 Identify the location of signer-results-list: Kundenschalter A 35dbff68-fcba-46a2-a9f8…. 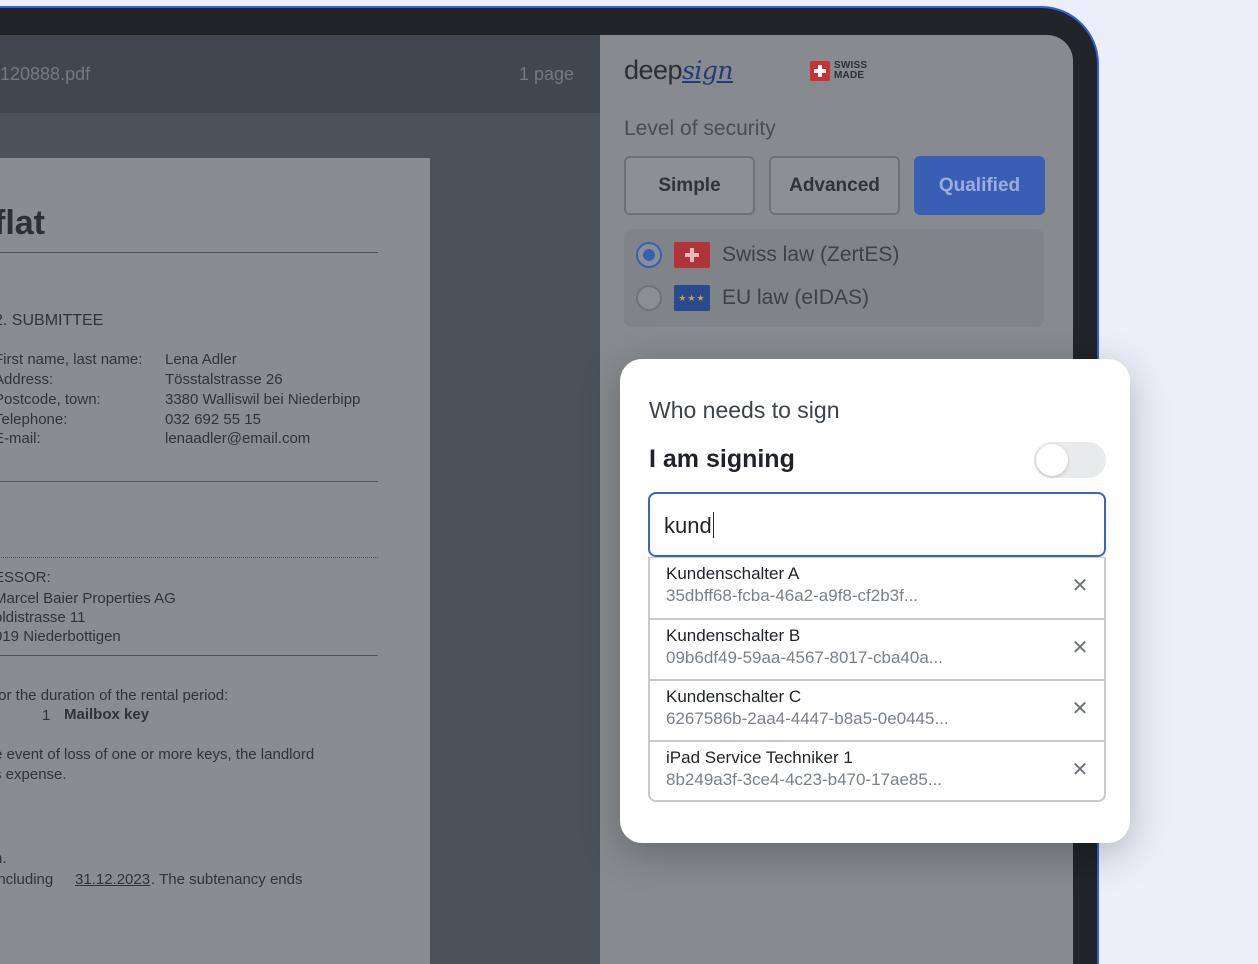
(877, 679).